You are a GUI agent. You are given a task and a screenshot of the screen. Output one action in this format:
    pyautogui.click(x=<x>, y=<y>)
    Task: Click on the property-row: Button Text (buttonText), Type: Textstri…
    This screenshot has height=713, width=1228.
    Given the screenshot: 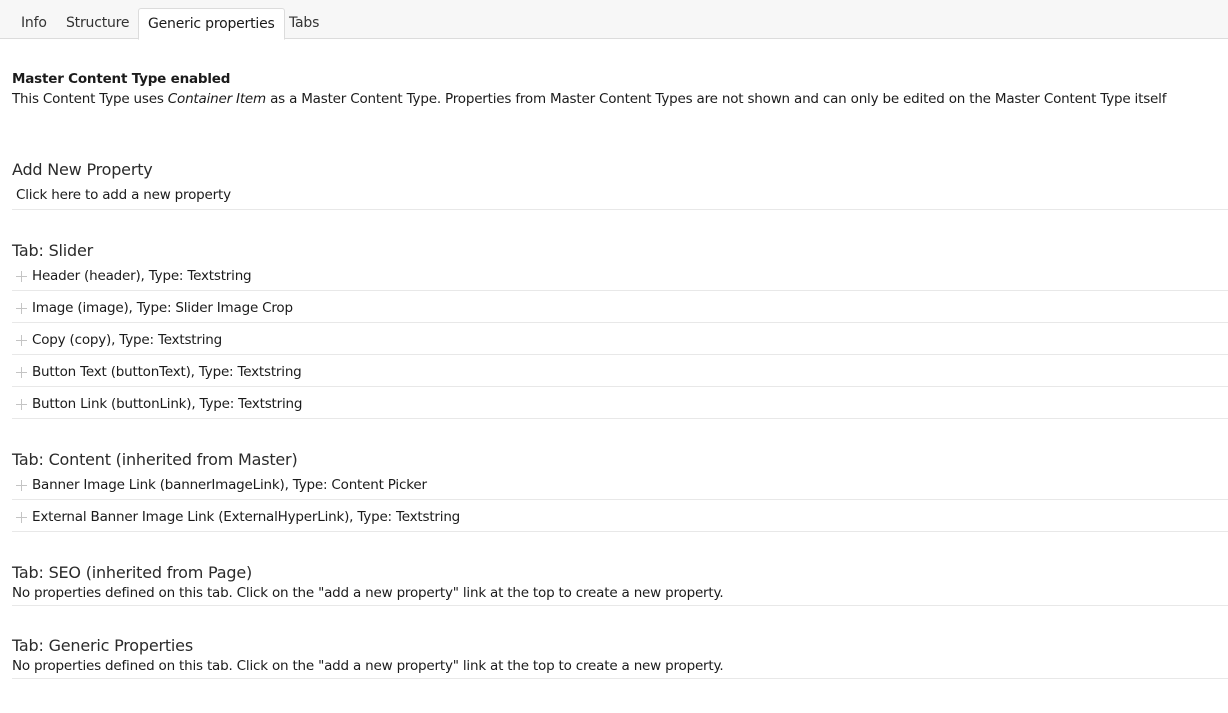 What is the action you would take?
    pyautogui.click(x=620, y=371)
    